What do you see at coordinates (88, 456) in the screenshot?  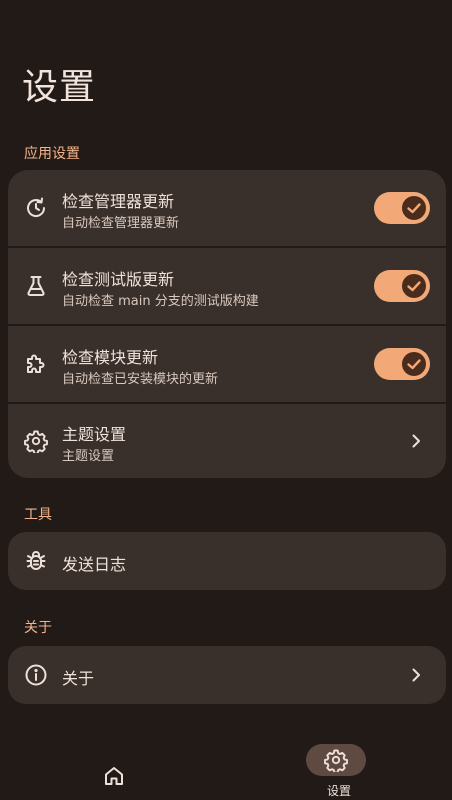 I see `settings-item-subtitle: 主题设置` at bounding box center [88, 456].